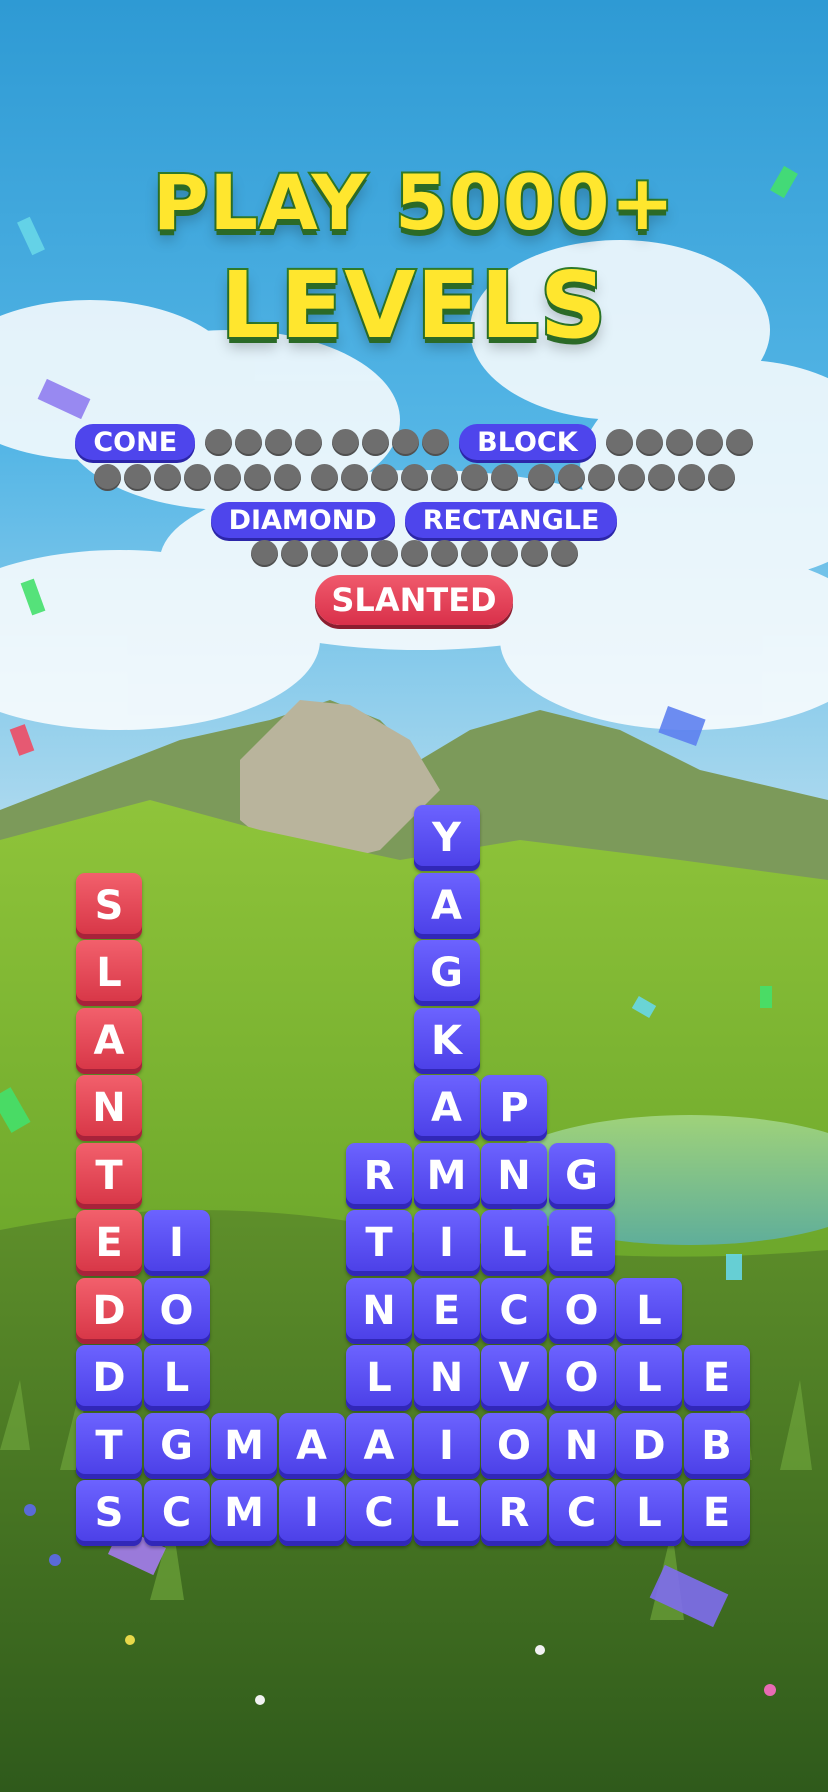  I want to click on word-row: SLANTED, so click(414, 600).